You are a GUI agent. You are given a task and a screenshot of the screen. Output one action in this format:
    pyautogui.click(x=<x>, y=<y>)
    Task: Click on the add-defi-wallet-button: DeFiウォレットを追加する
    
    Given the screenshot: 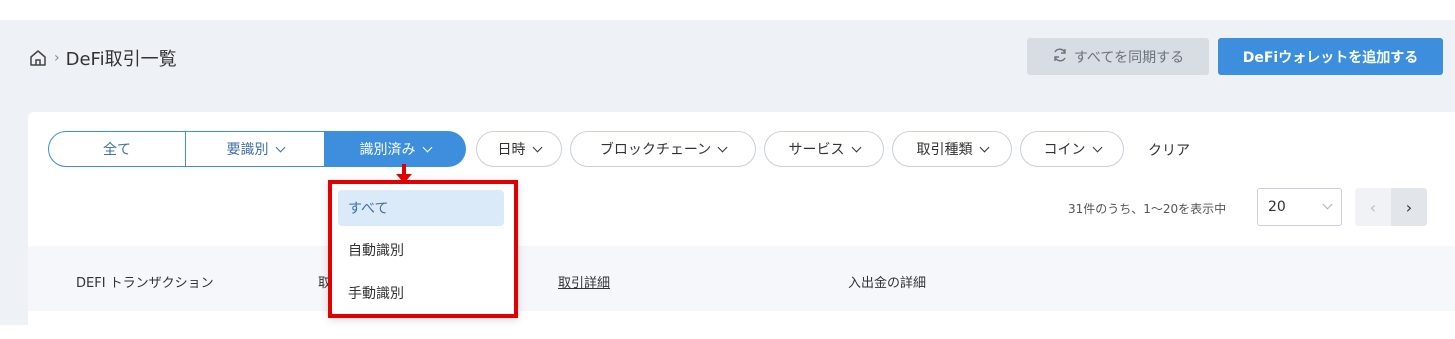 What is the action you would take?
    pyautogui.click(x=1330, y=56)
    